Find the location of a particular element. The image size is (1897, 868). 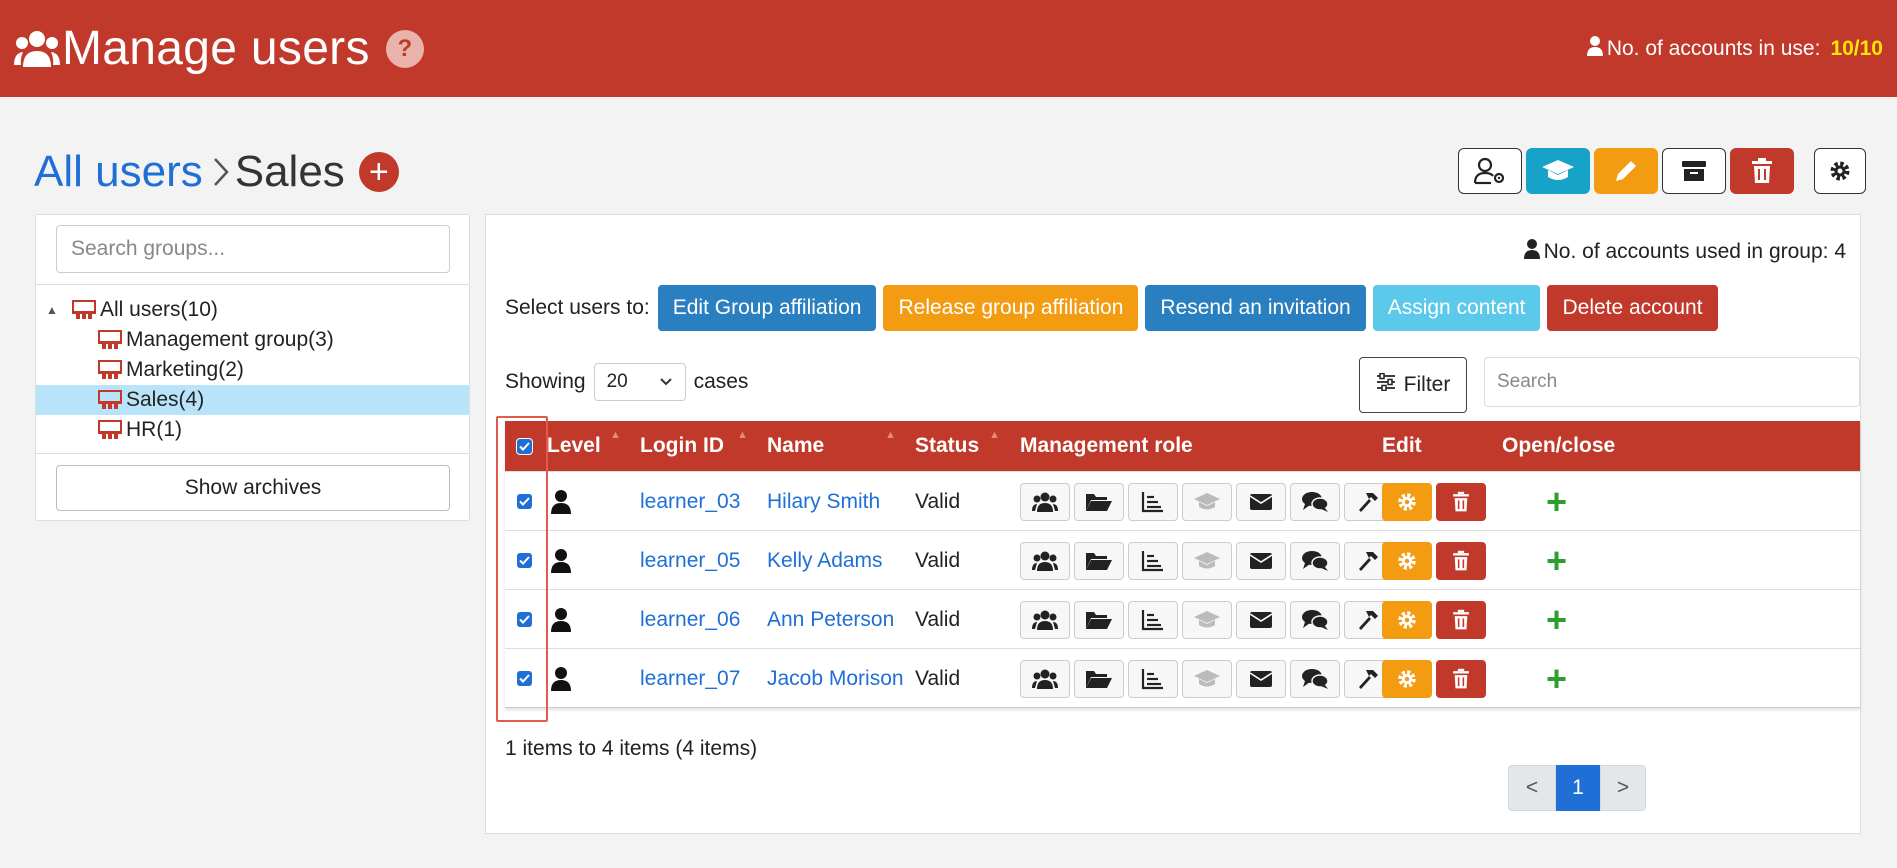

tree-item-label: Sales(4) is located at coordinates (165, 399).